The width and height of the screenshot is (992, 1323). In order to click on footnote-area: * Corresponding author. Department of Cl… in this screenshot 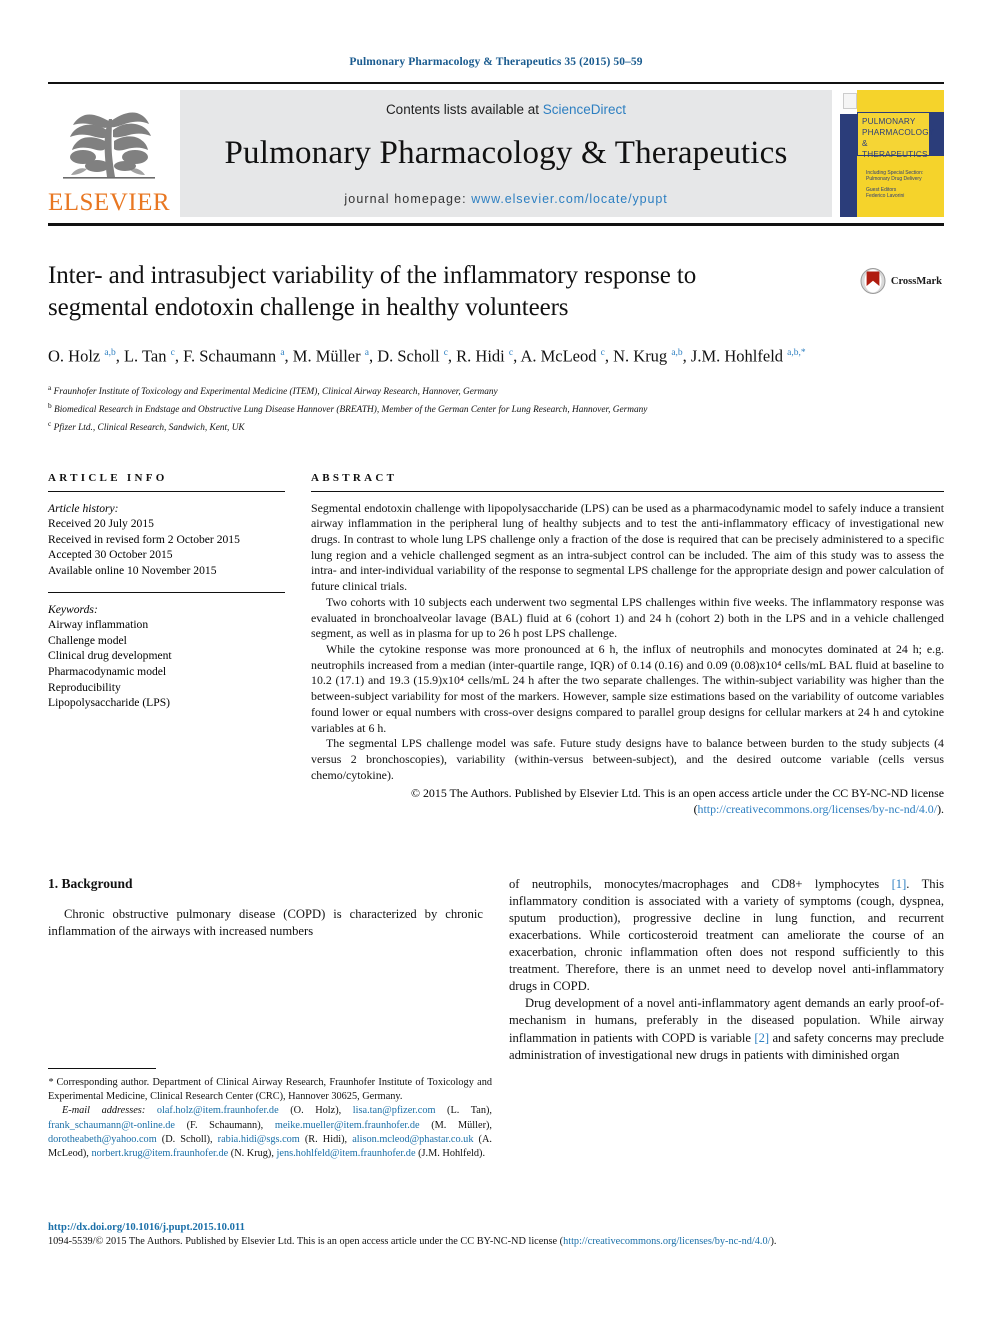, I will do `click(270, 1114)`.